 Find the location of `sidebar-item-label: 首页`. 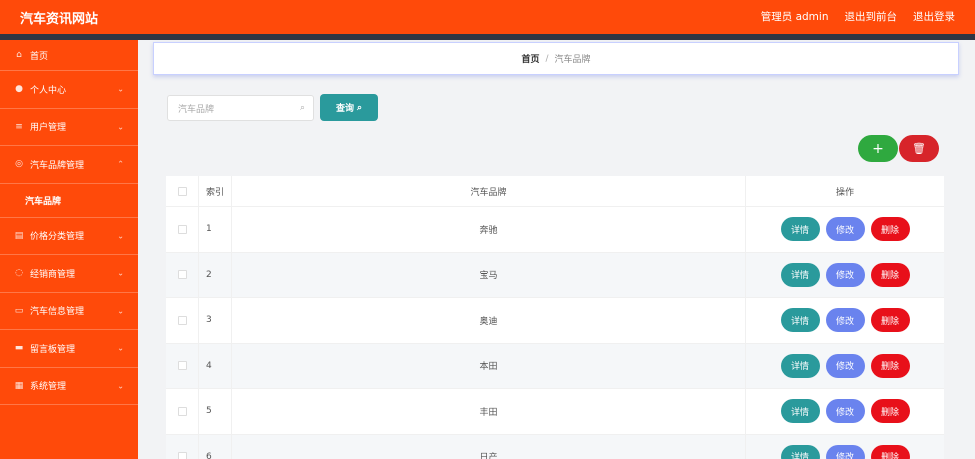

sidebar-item-label: 首页 is located at coordinates (39, 56).